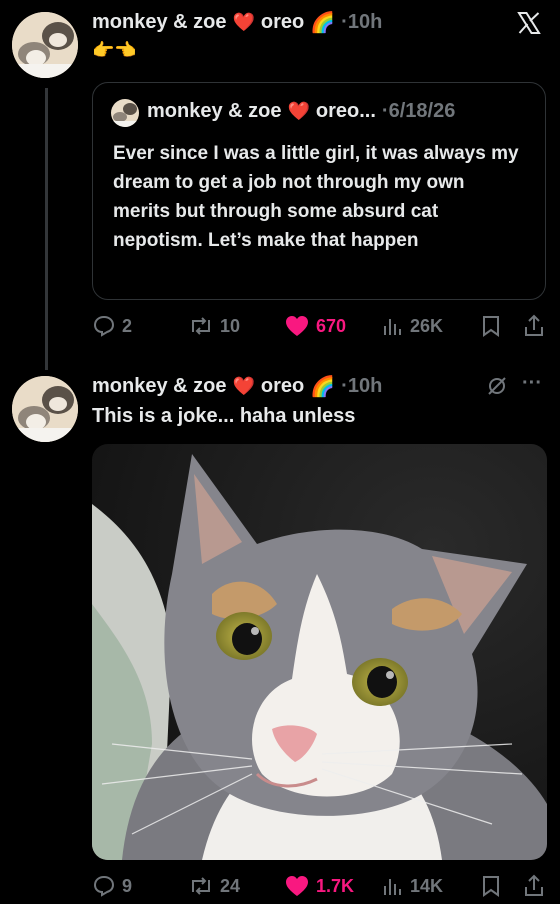 The height and width of the screenshot is (904, 560). I want to click on x-logo-icon, so click(529, 25).